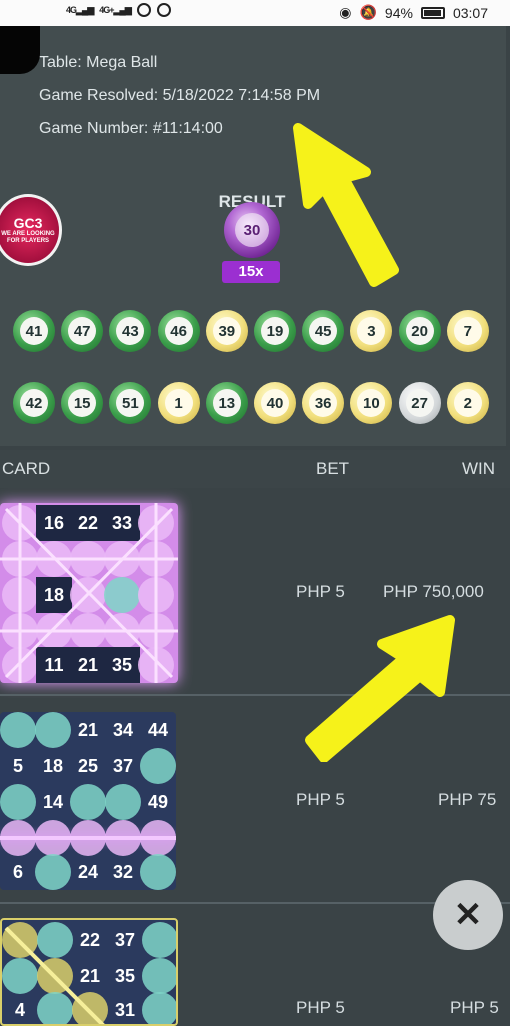  What do you see at coordinates (20, 50) in the screenshot?
I see `corner-cutout` at bounding box center [20, 50].